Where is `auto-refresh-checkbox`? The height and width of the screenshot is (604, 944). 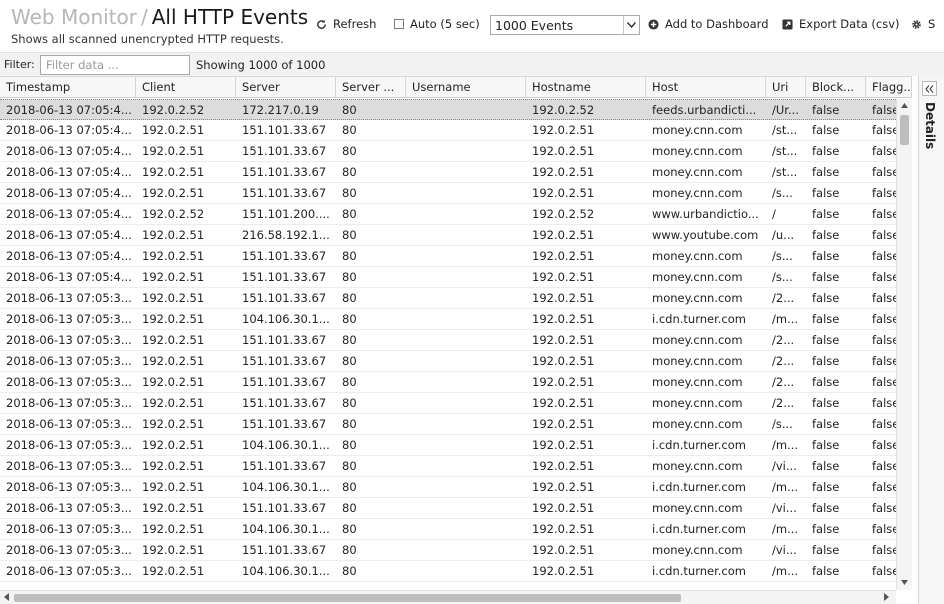
auto-refresh-checkbox is located at coordinates (399, 24).